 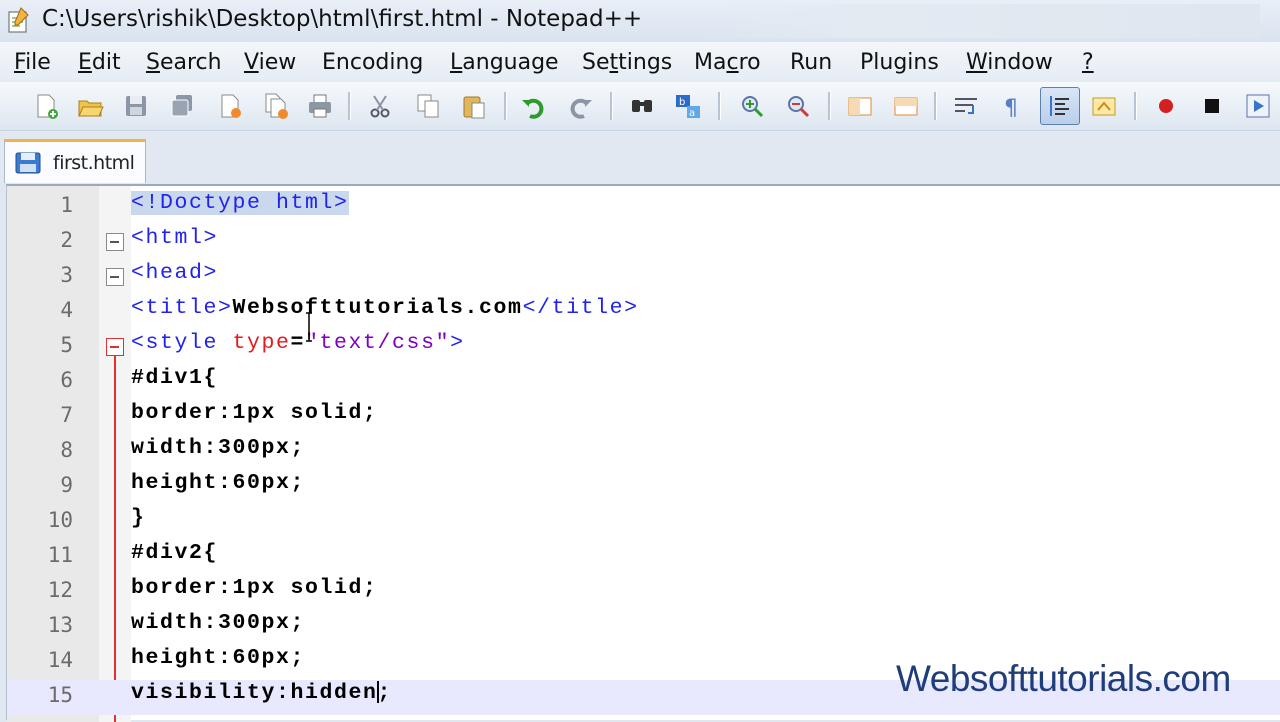 I want to click on menu-view-label: View, so click(x=270, y=62).